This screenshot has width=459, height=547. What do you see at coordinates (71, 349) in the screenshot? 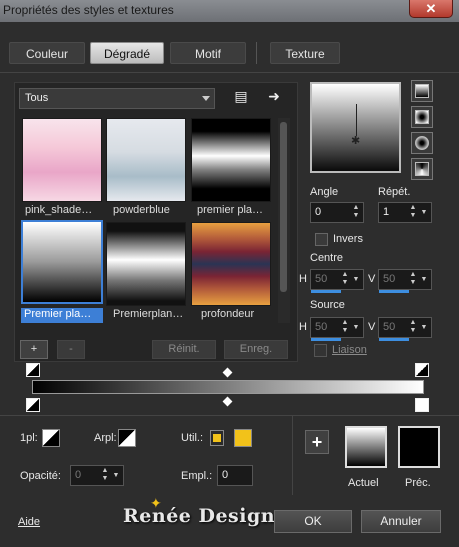
I see `remove-gradient-button: -` at bounding box center [71, 349].